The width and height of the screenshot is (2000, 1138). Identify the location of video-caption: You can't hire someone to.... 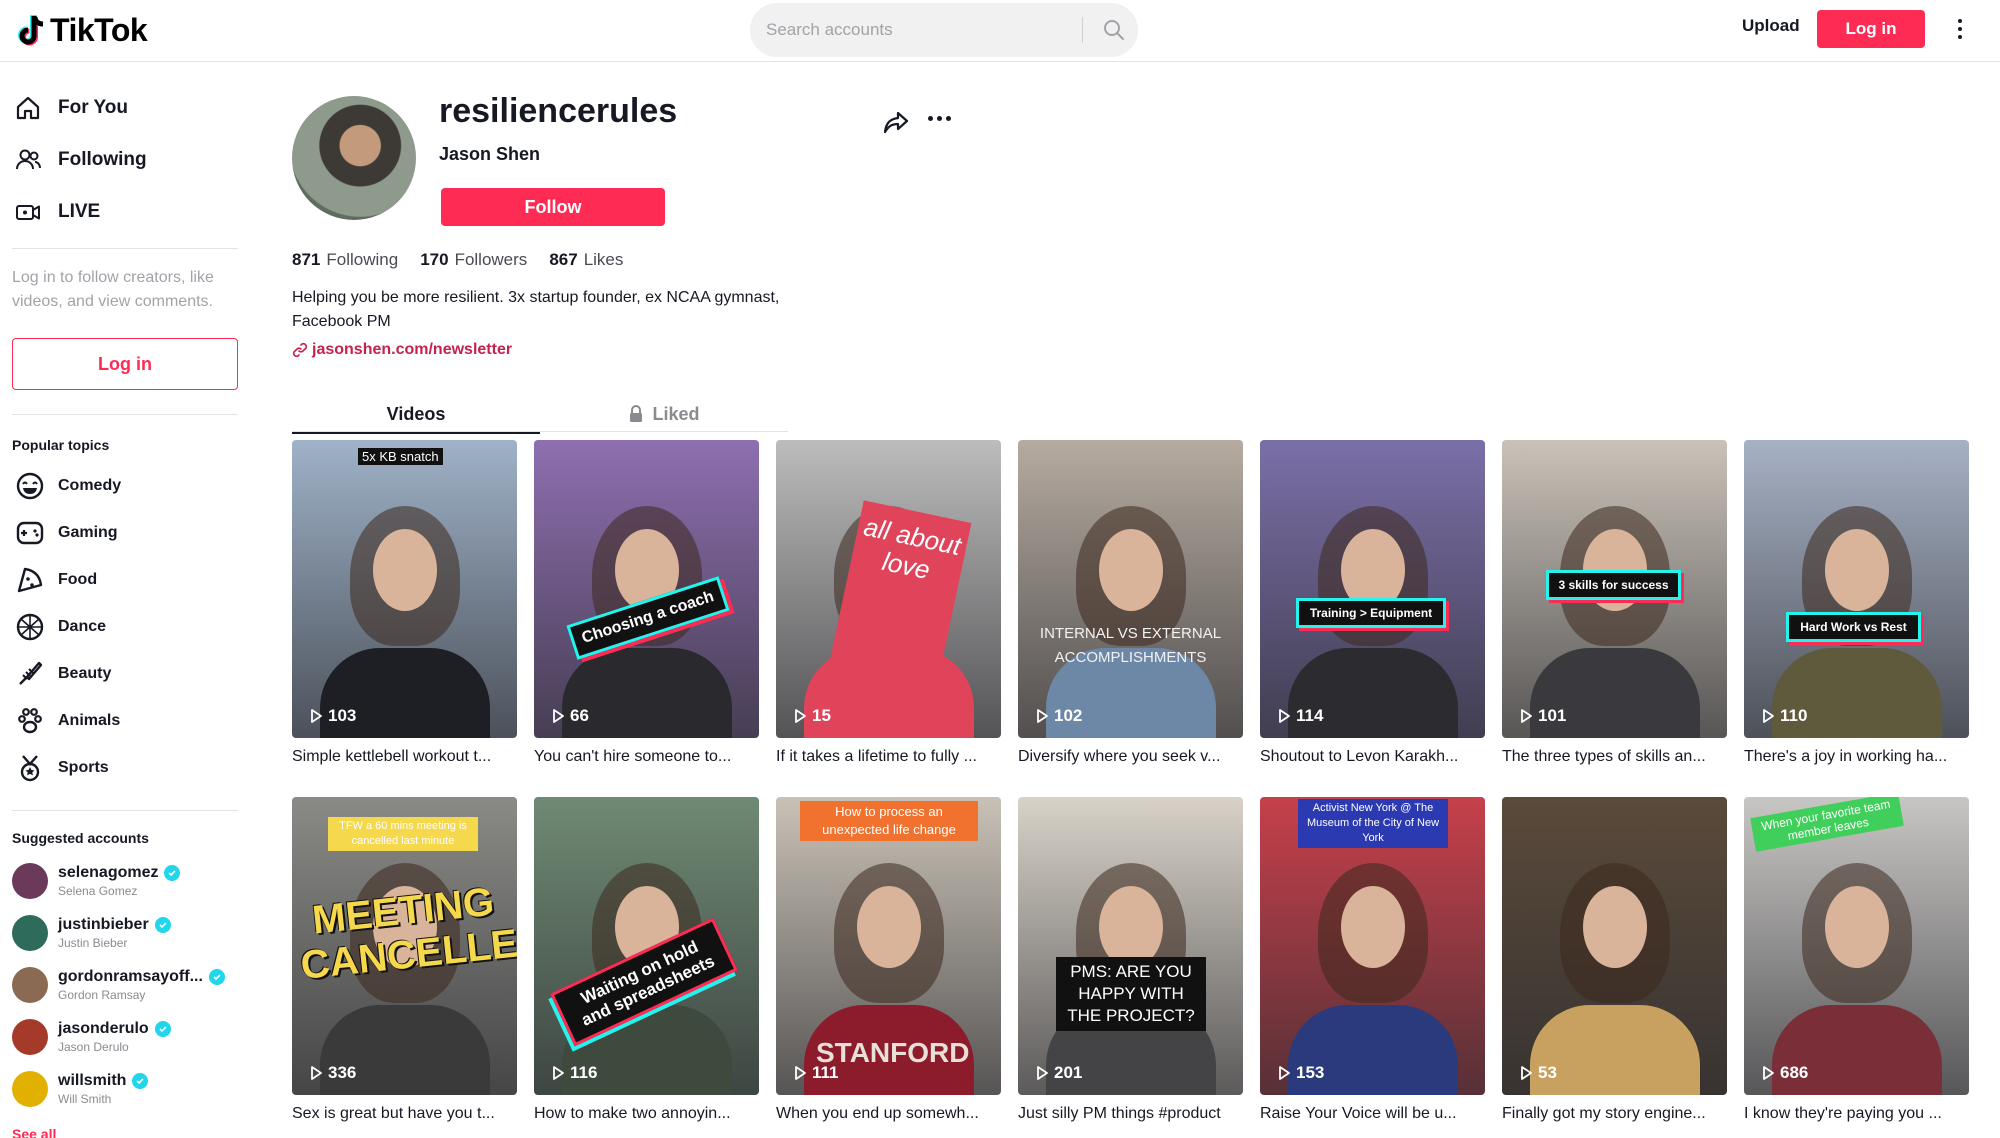
(646, 757).